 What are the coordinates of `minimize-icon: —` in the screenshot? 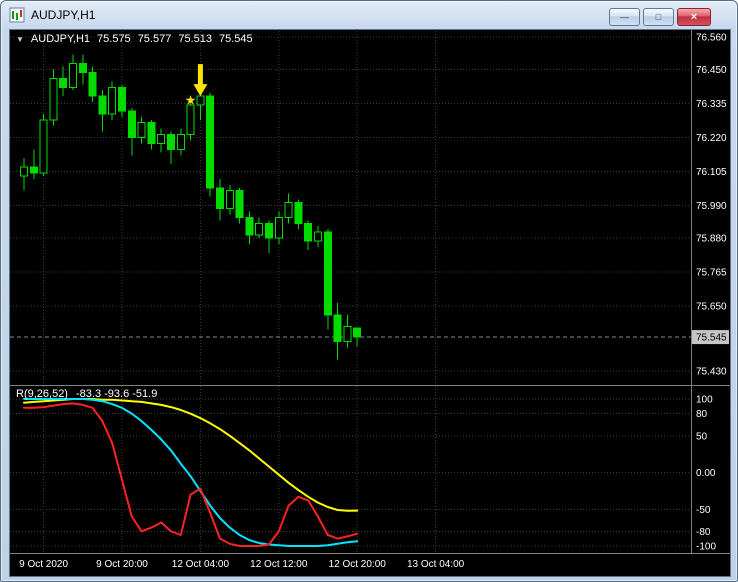 It's located at (624, 16).